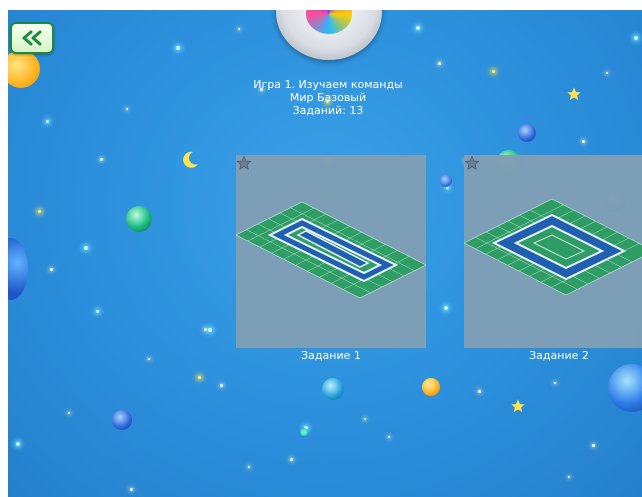 Image resolution: width=642 pixels, height=497 pixels. I want to click on double-chevron-left-icon, so click(32, 38).